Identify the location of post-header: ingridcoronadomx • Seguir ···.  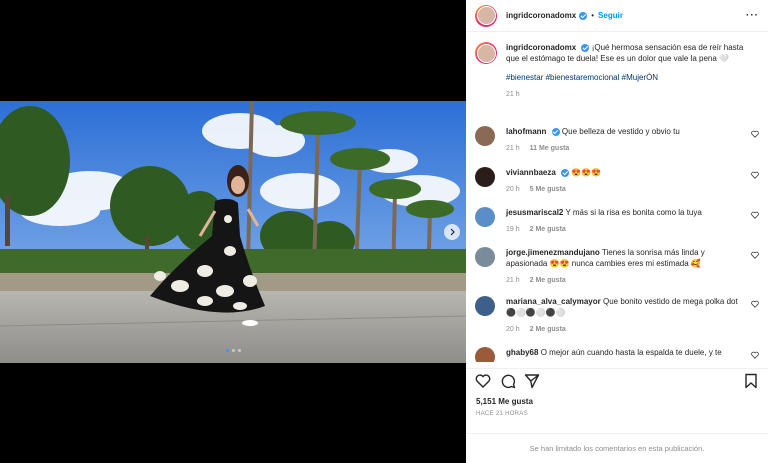
(617, 16).